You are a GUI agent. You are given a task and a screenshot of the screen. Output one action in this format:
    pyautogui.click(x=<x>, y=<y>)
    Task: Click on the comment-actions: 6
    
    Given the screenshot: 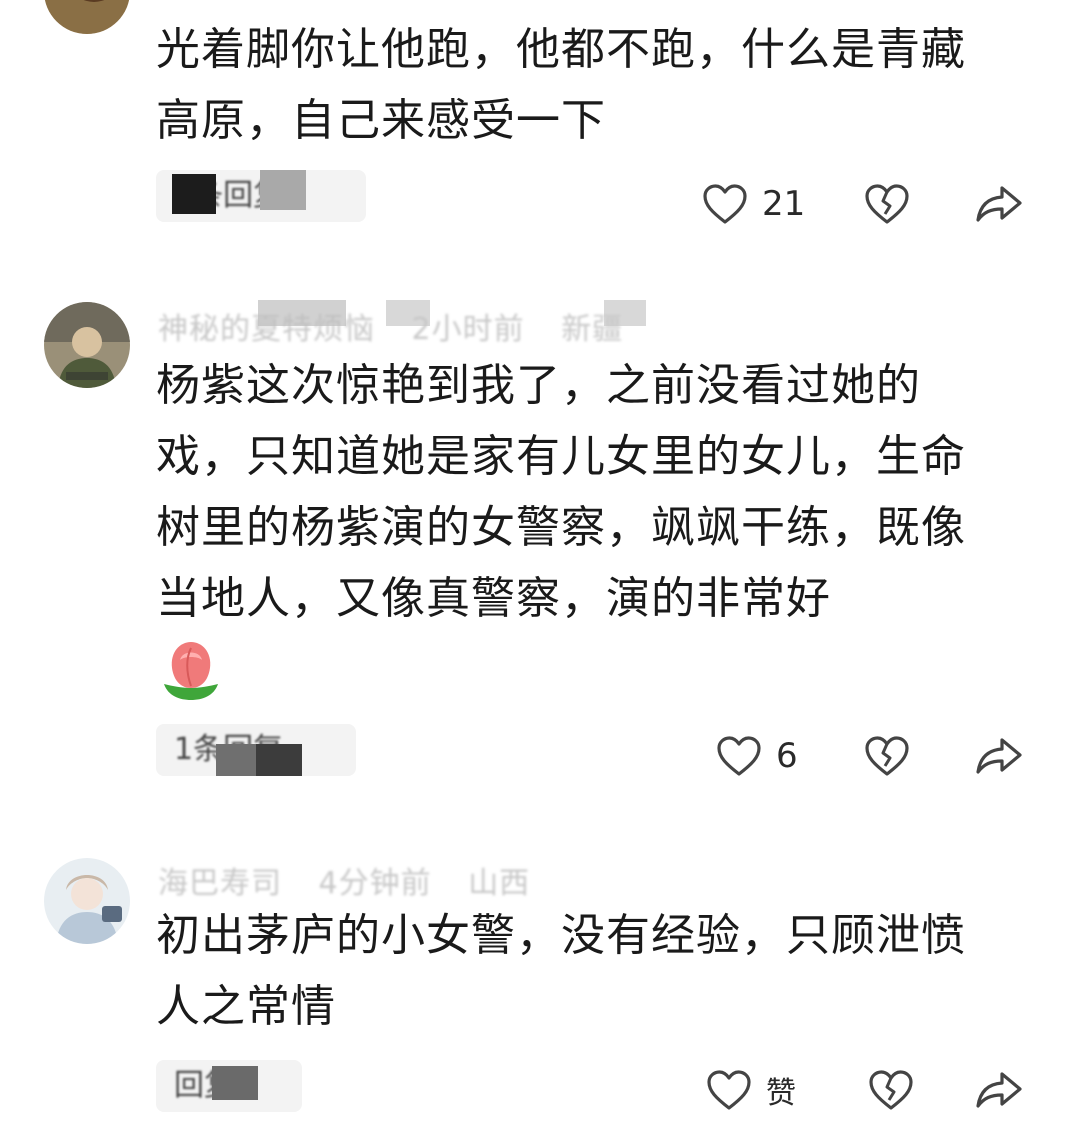 What is the action you would take?
    pyautogui.click(x=534, y=756)
    